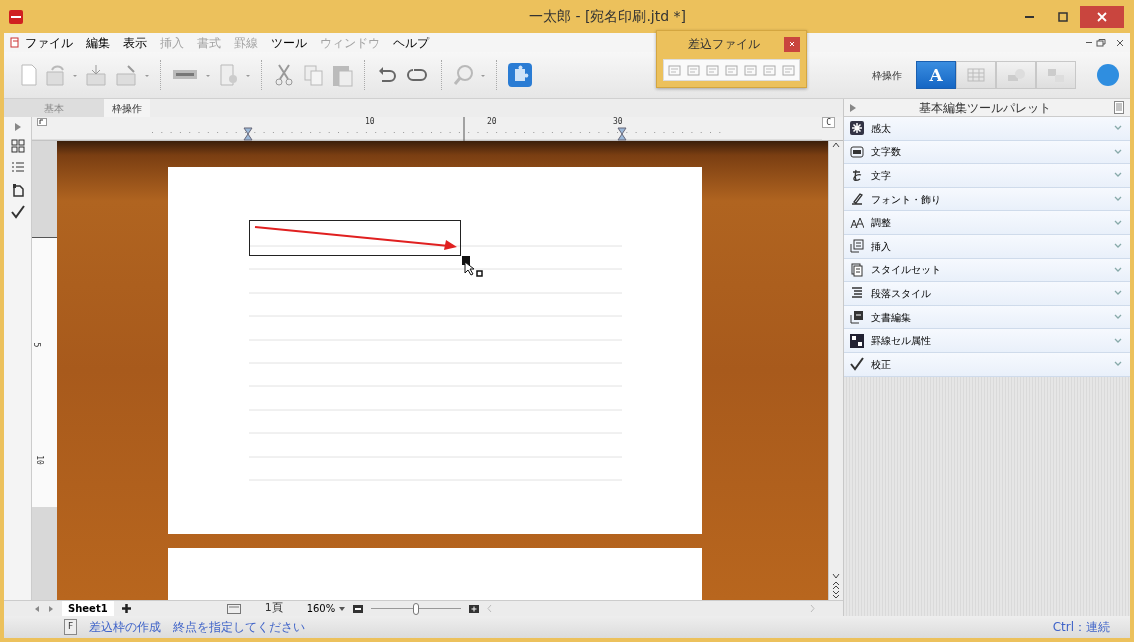 The width and height of the screenshot is (1134, 642). What do you see at coordinates (836, 145) in the screenshot?
I see `scroll-up-icon` at bounding box center [836, 145].